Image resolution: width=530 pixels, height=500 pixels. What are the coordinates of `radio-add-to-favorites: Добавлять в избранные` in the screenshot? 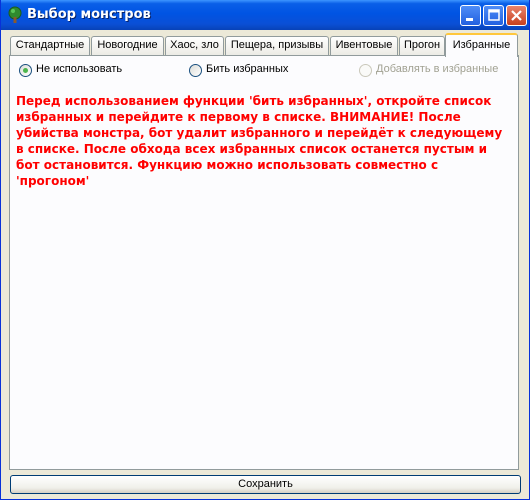 It's located at (434, 71).